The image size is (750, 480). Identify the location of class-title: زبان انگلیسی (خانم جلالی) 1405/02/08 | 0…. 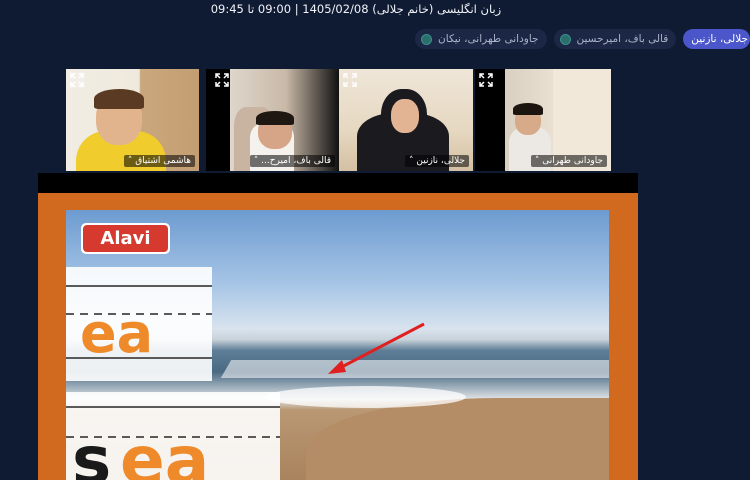
(356, 9).